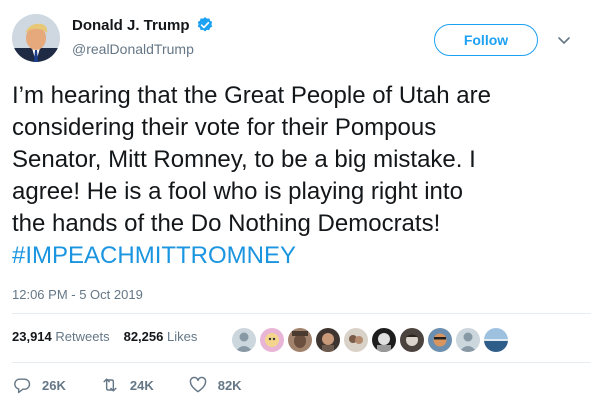 This screenshot has height=418, width=603. I want to click on reply-icon, so click(22, 386).